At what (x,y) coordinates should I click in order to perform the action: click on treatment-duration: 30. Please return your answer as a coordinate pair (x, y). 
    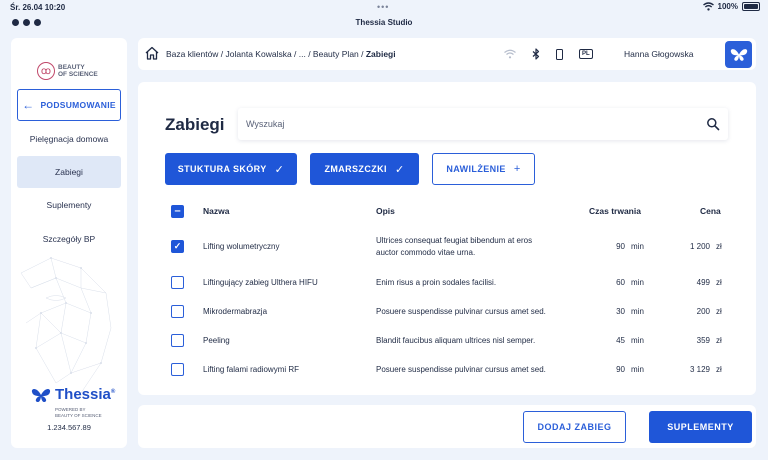
    Looking at the image, I should click on (620, 311).